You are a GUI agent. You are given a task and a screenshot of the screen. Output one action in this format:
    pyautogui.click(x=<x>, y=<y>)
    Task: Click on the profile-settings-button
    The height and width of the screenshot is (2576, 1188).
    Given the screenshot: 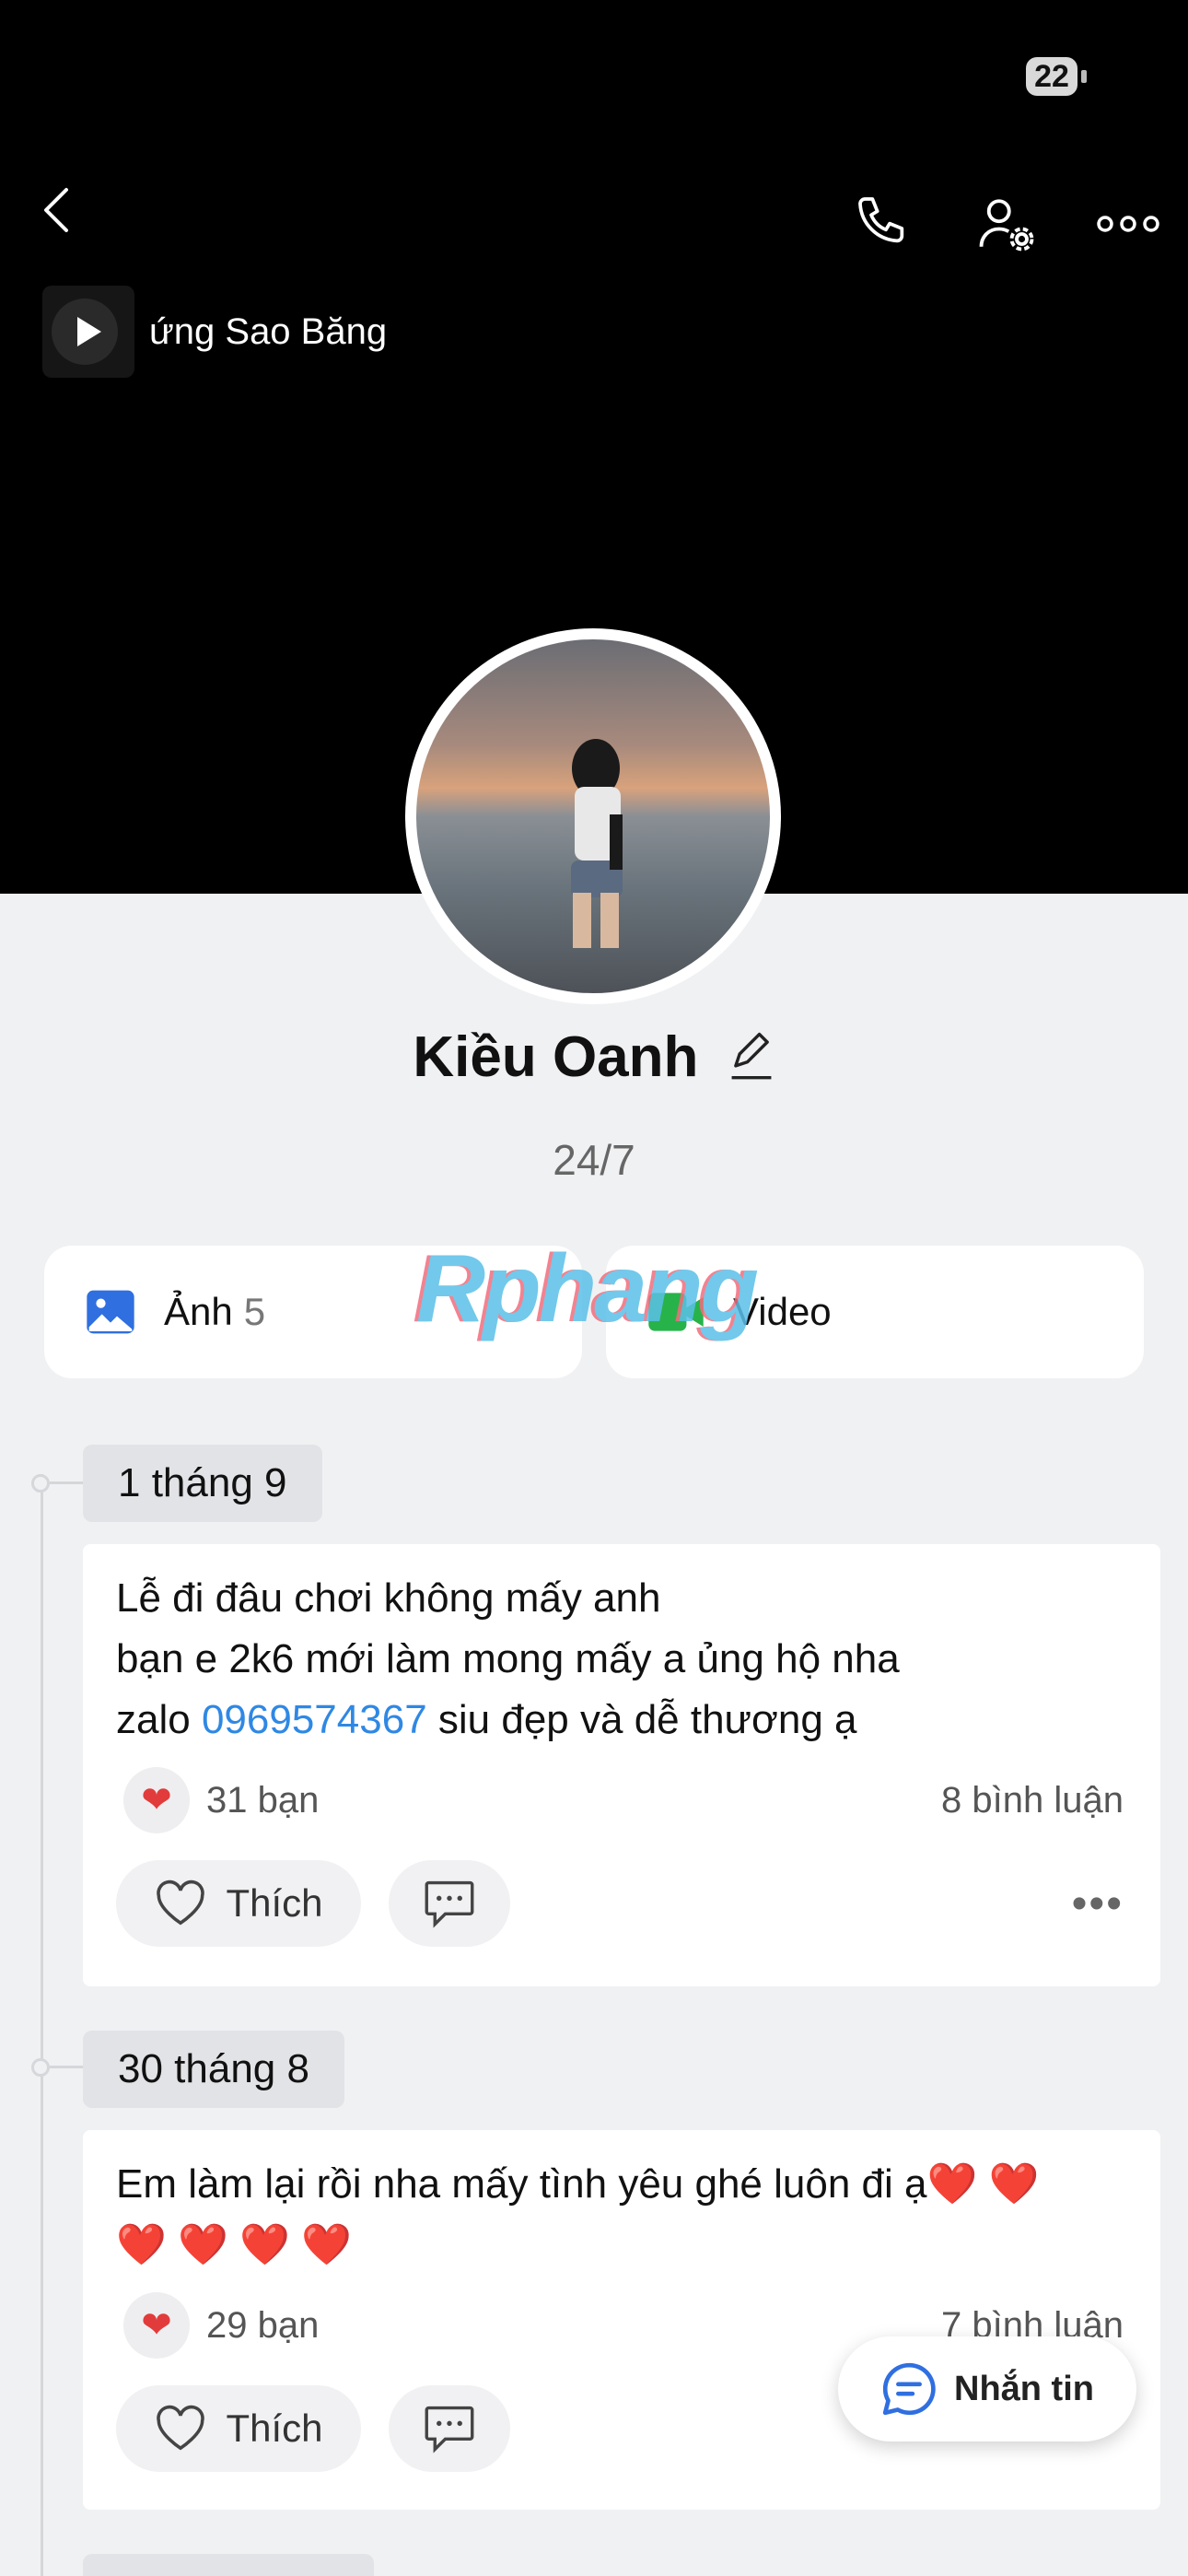 What is the action you would take?
    pyautogui.click(x=1007, y=223)
    